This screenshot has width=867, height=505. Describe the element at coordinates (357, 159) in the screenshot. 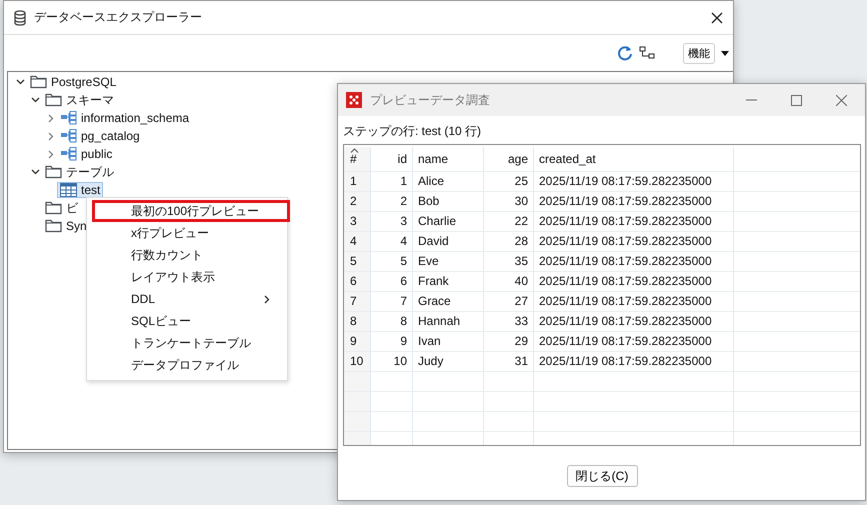

I see `column-header: #` at that location.